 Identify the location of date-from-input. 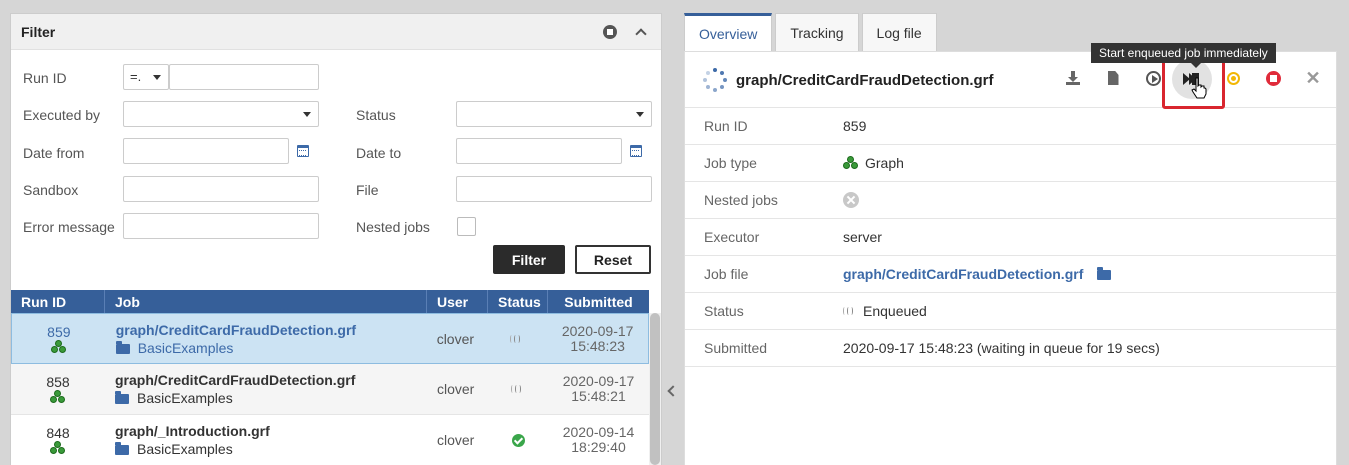
(206, 151).